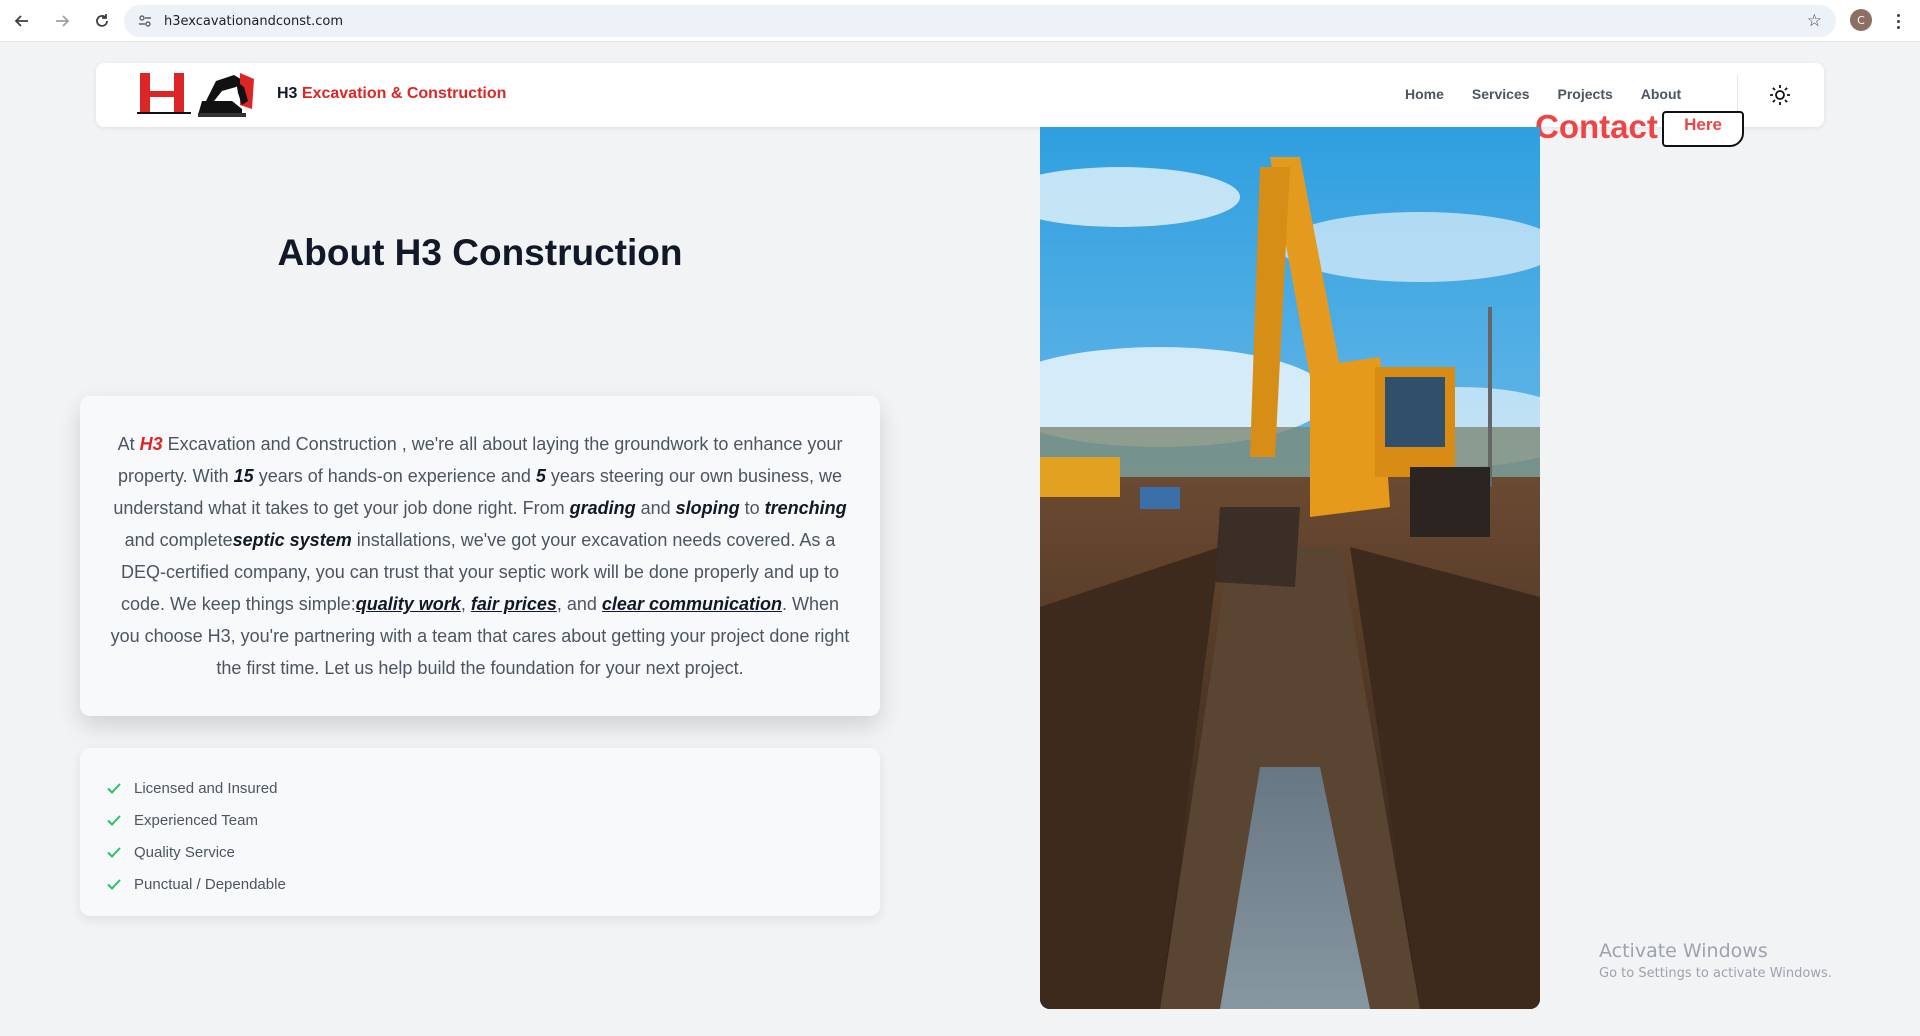  What do you see at coordinates (752, 508) in the screenshot?
I see `text-5: to` at bounding box center [752, 508].